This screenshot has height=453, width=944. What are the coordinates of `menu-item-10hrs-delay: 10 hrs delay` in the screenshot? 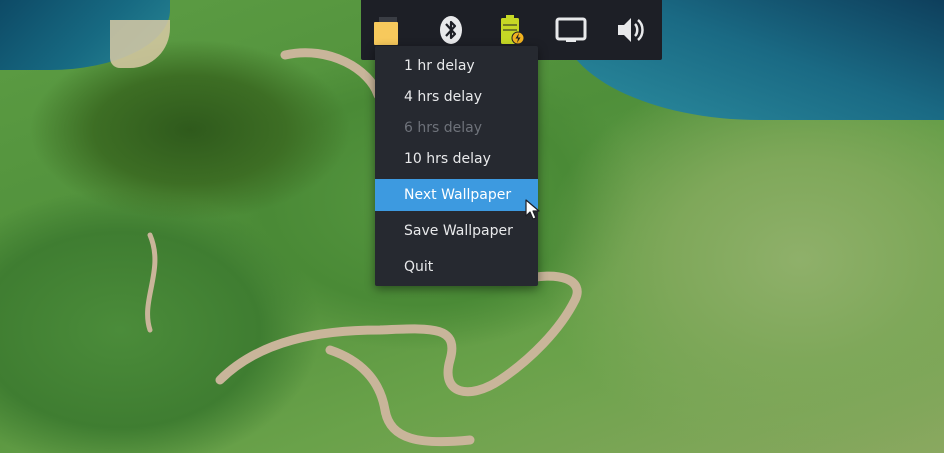 It's located at (456, 159).